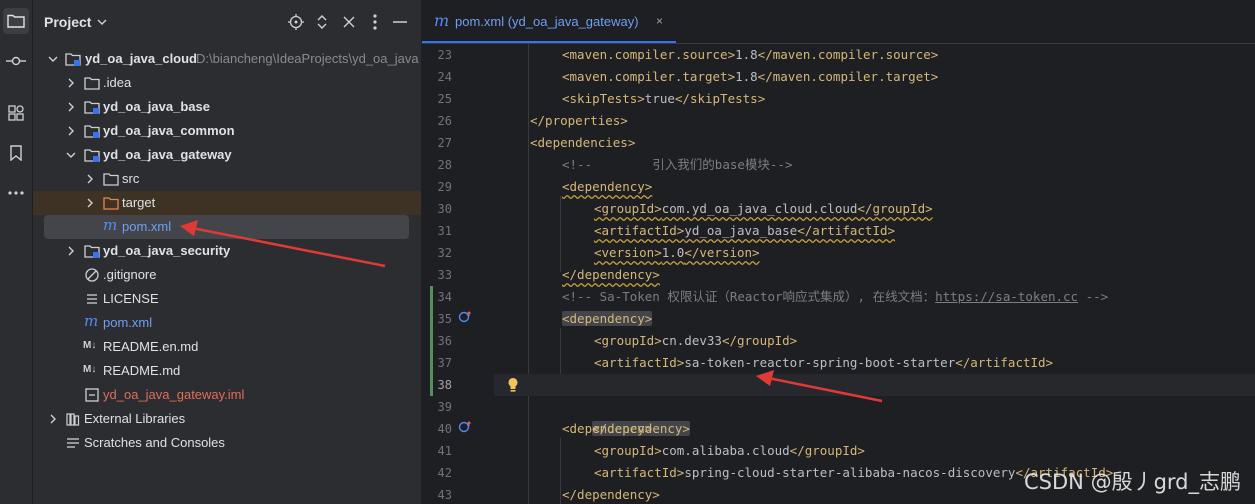 The width and height of the screenshot is (1255, 504). I want to click on watermark: CSDN @殷丿grd_志鹏, so click(1132, 482).